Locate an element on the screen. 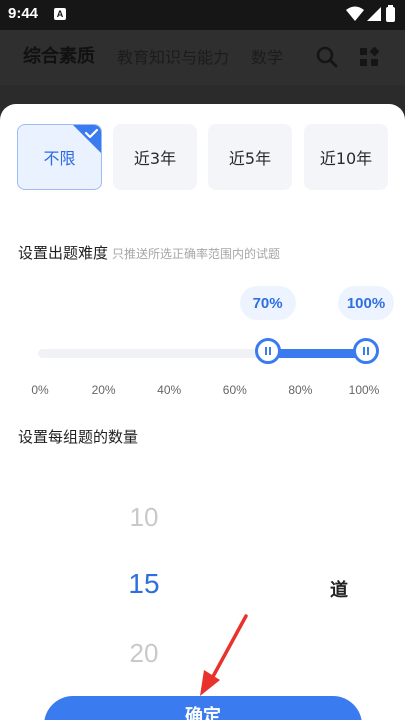  slider-tick: 60% is located at coordinates (234, 390).